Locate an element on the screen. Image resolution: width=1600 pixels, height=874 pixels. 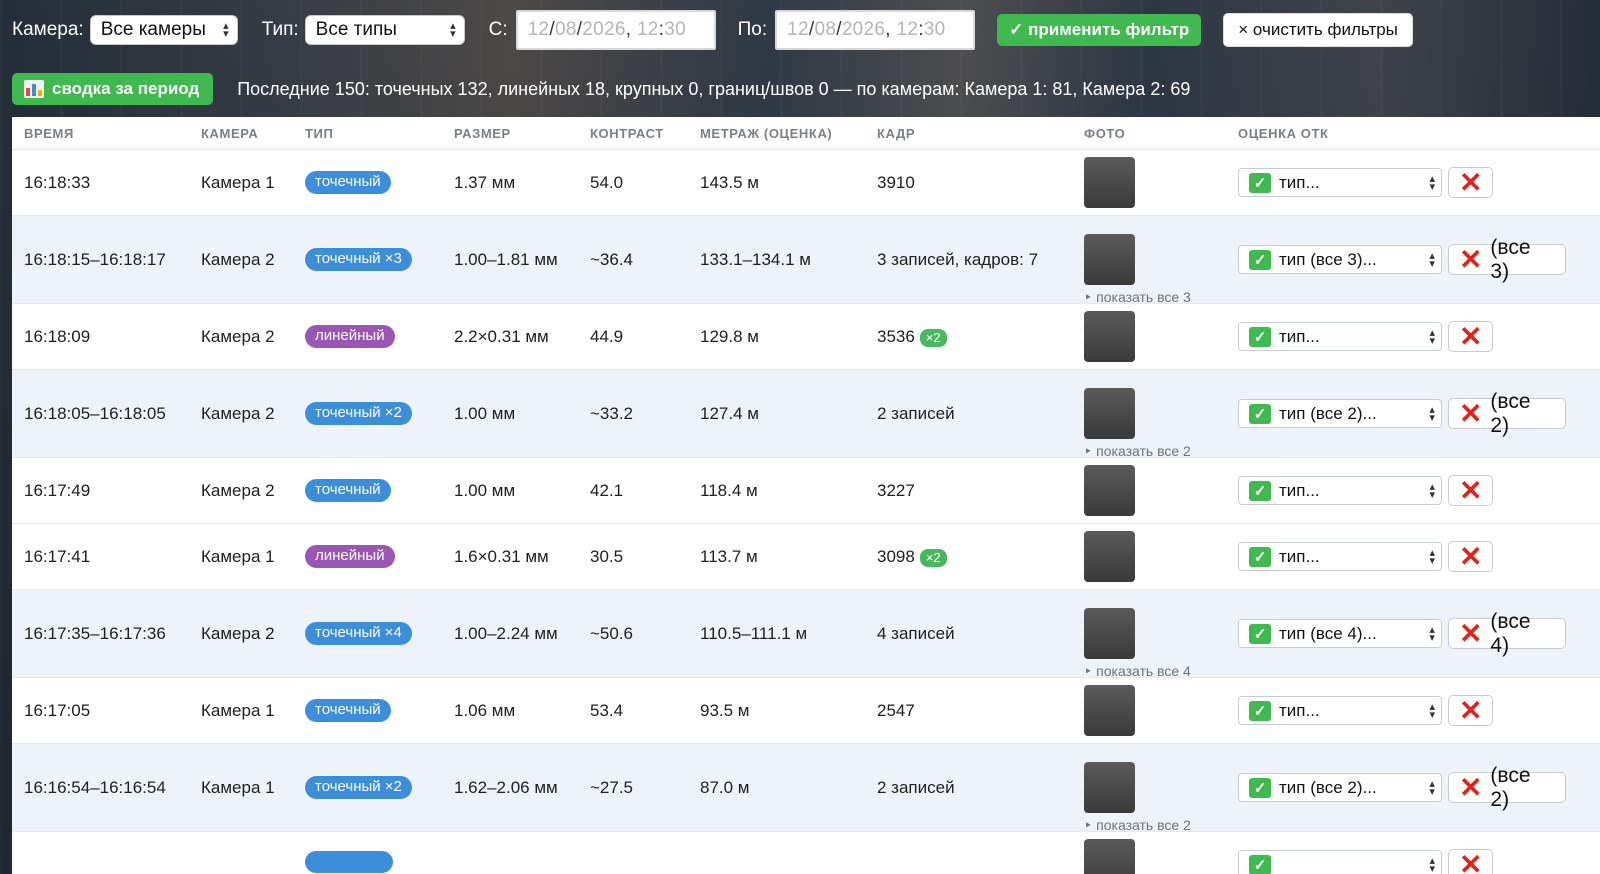
cell-type is located at coordinates (367, 862).